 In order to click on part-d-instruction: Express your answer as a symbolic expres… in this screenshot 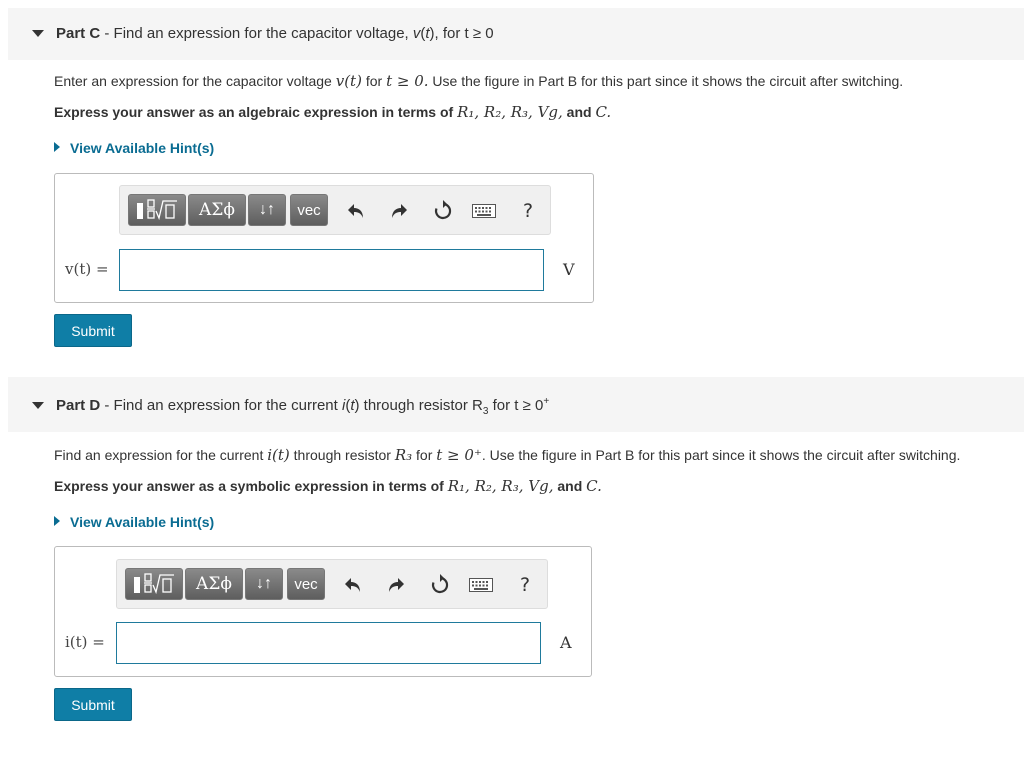, I will do `click(328, 486)`.